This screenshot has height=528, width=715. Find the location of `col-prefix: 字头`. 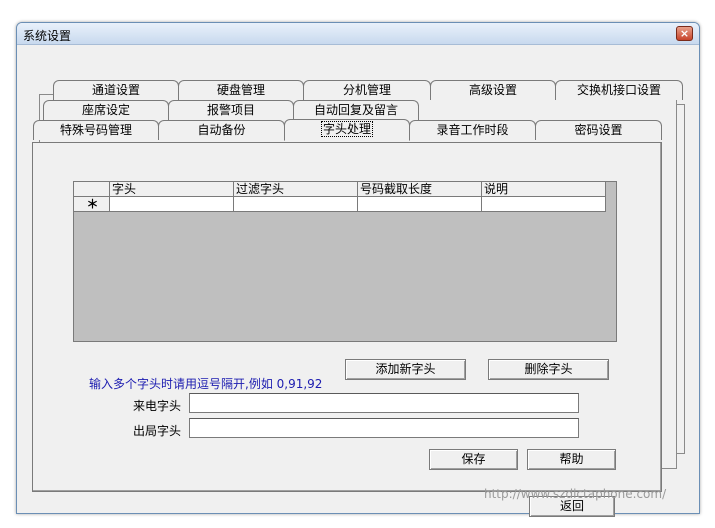

col-prefix: 字头 is located at coordinates (172, 189).